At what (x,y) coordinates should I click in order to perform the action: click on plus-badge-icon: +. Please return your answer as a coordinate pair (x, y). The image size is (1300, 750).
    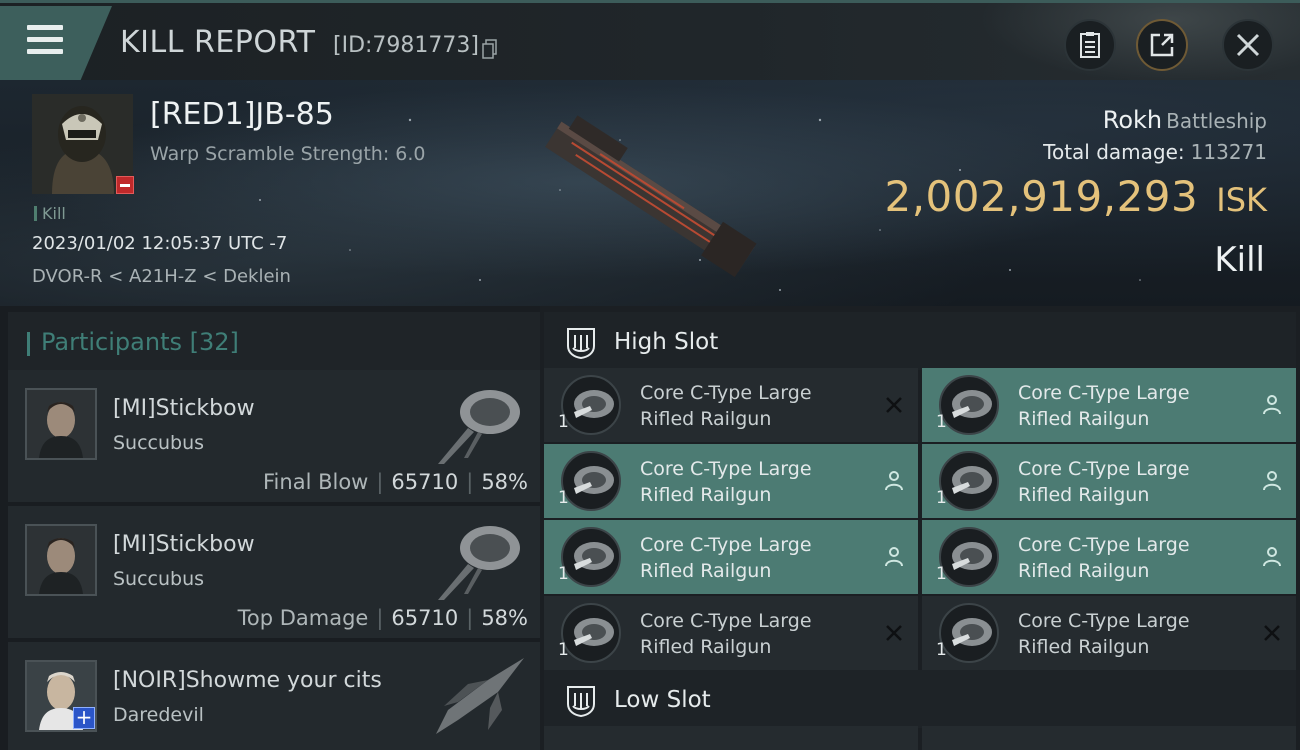
    Looking at the image, I should click on (84, 718).